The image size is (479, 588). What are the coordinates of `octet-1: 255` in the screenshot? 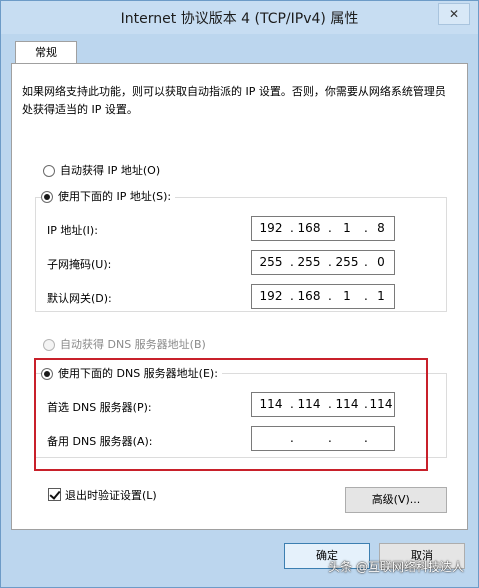 It's located at (271, 262).